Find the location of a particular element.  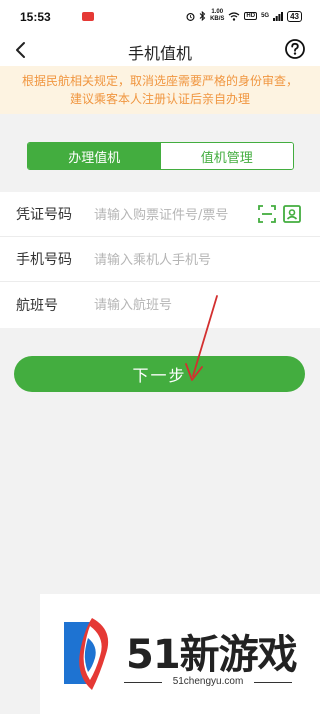

id-card-icon is located at coordinates (292, 214).